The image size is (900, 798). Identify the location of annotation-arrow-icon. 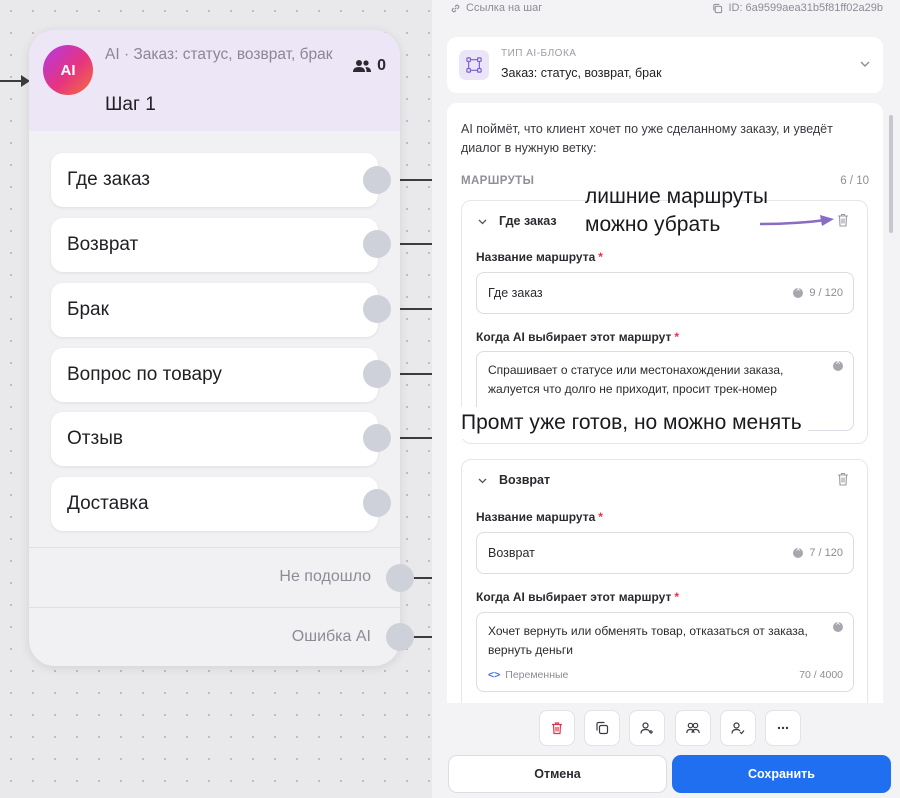
(797, 220).